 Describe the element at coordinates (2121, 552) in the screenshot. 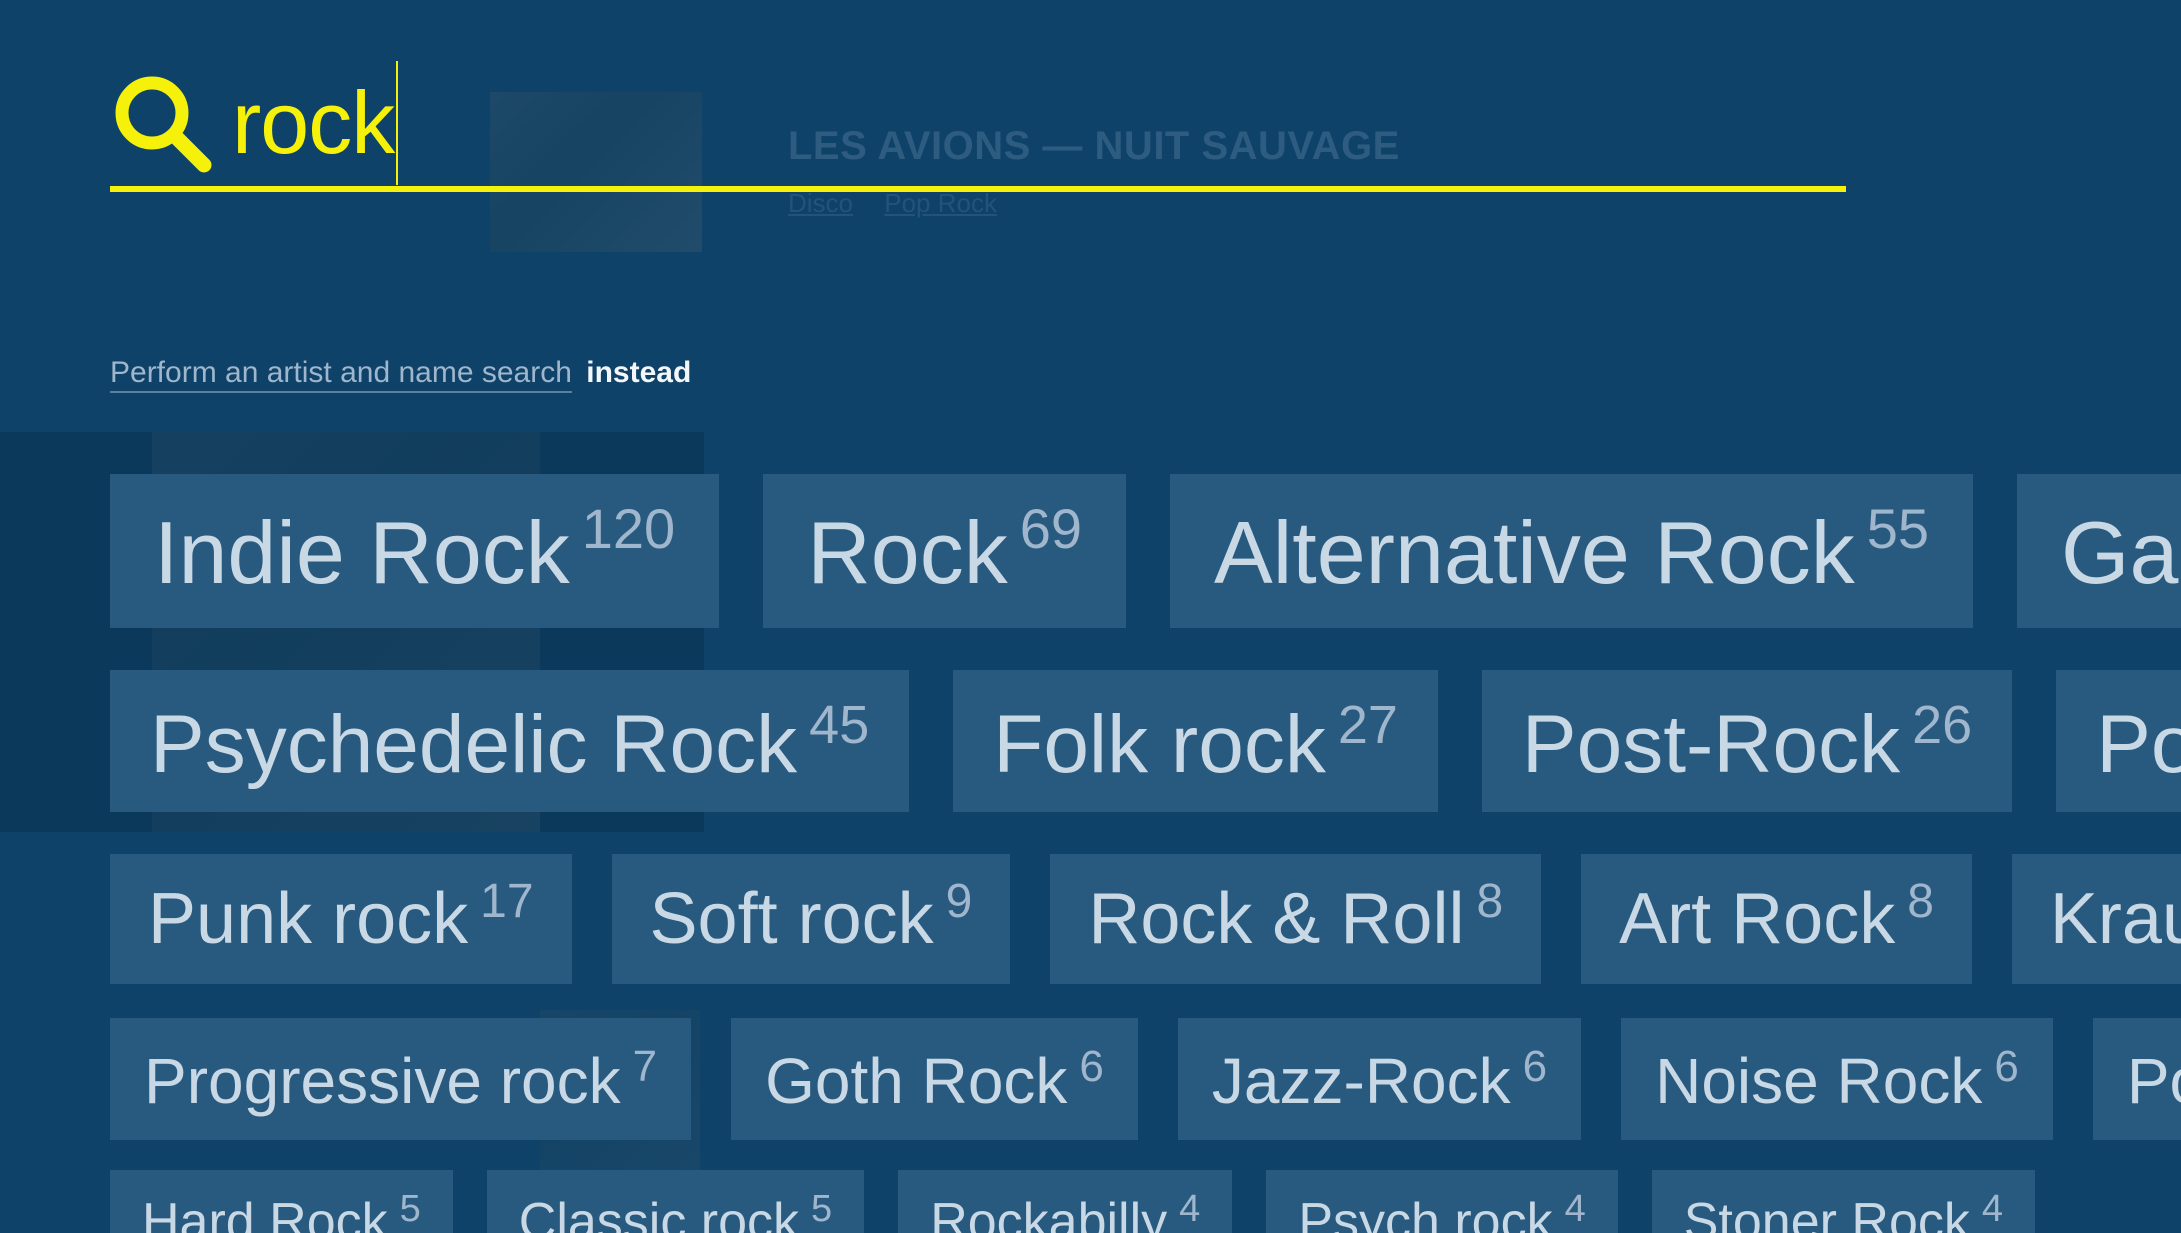

I see `genre-name: Garage` at that location.